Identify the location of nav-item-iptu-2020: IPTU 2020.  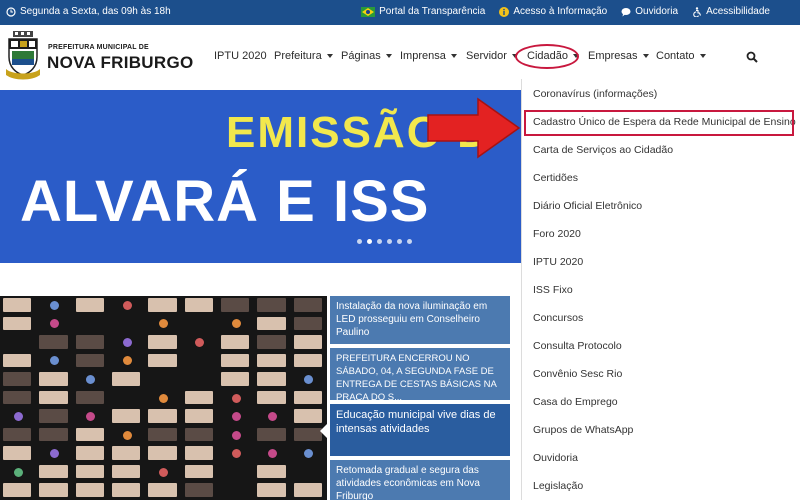
(240, 56).